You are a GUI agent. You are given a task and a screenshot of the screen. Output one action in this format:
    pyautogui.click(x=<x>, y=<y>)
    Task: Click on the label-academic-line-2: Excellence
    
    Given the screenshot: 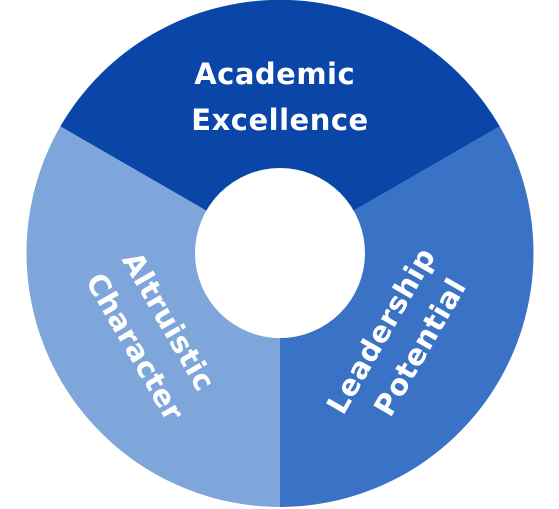 What is the action you would take?
    pyautogui.click(x=279, y=120)
    